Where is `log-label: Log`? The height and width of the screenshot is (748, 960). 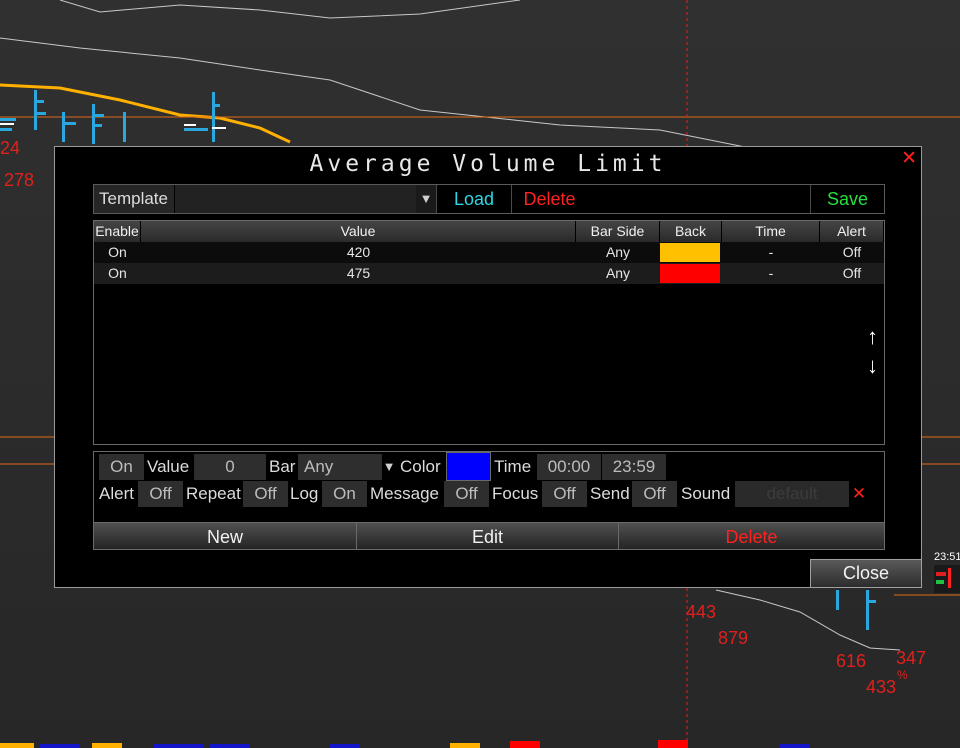
log-label: Log is located at coordinates (304, 493).